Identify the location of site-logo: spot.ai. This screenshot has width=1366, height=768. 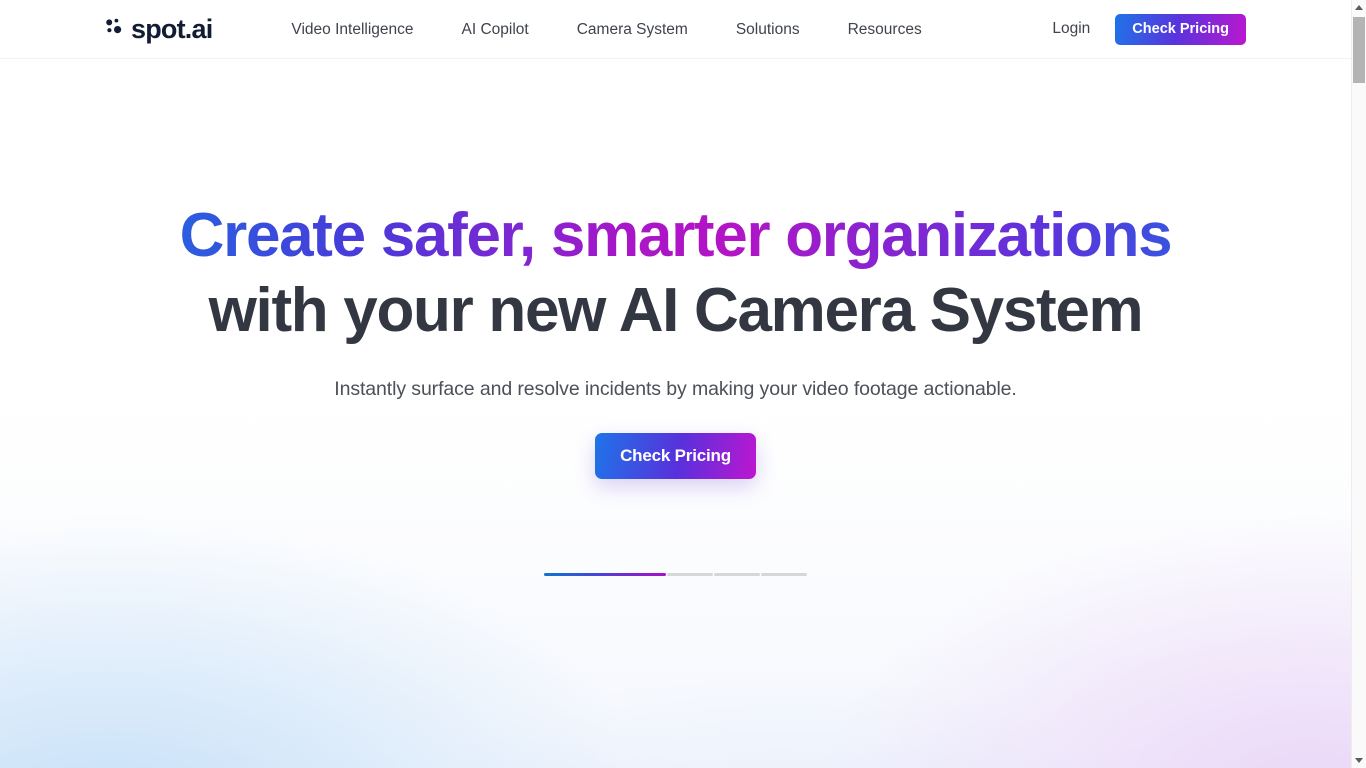
(158, 28).